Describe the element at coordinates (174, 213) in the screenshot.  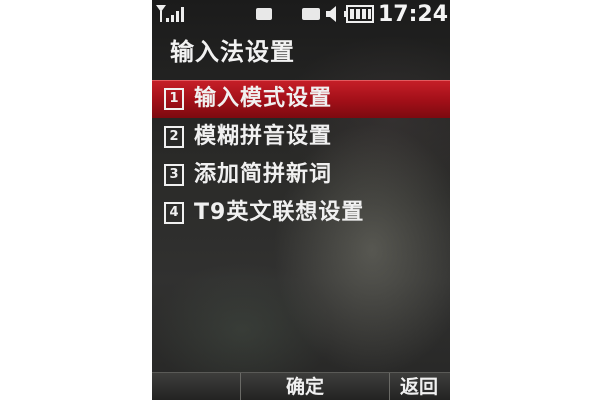
I see `number-badge: 4` at that location.